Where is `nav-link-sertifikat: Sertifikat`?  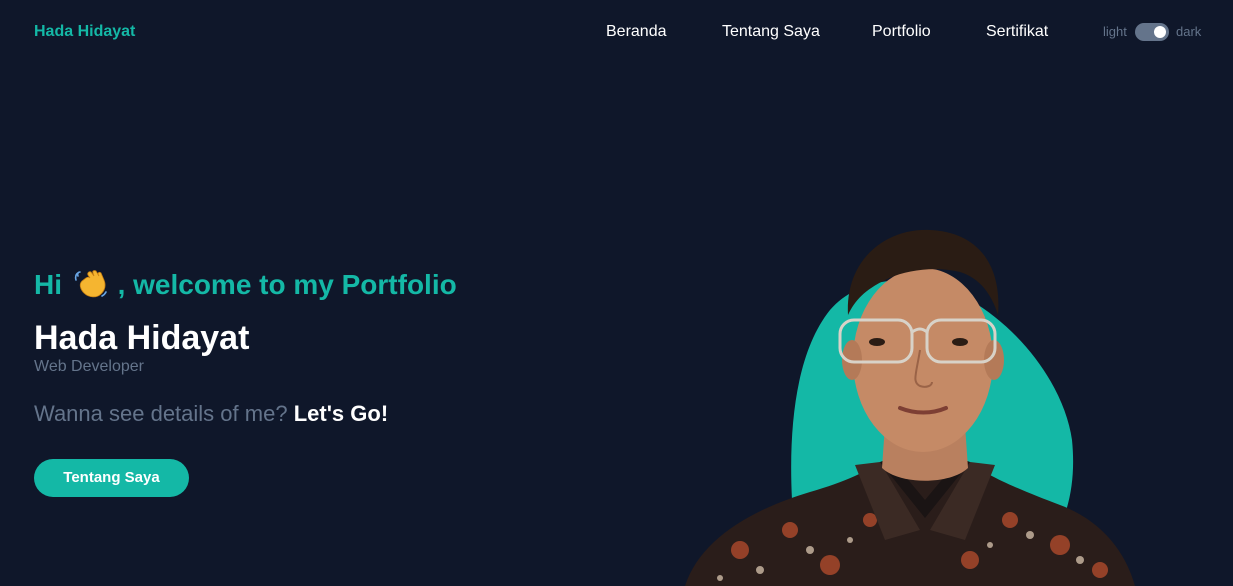
nav-link-sertifikat: Sertifikat is located at coordinates (1017, 32).